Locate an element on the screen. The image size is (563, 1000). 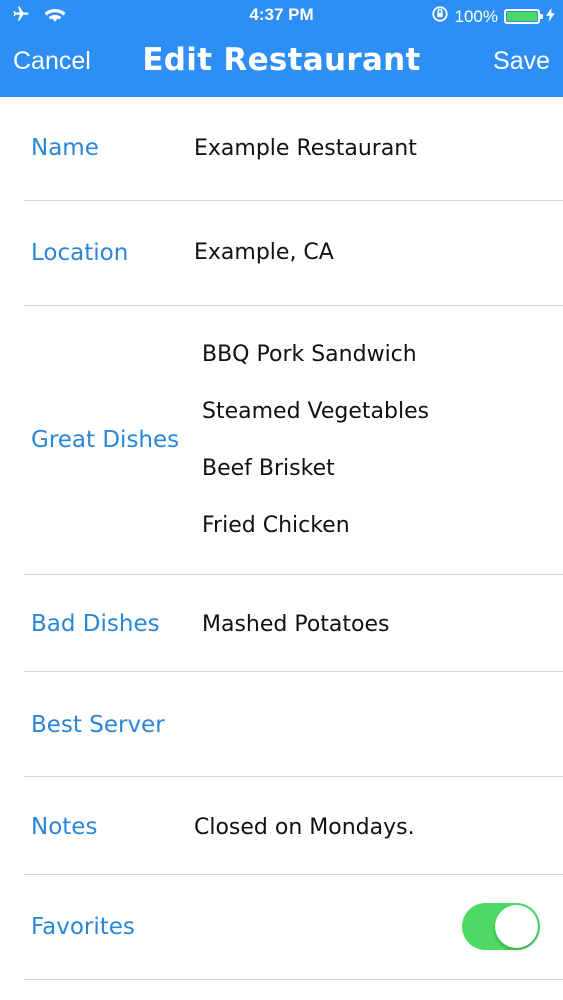
great-dish-item: Beef Brisket is located at coordinates (268, 468).